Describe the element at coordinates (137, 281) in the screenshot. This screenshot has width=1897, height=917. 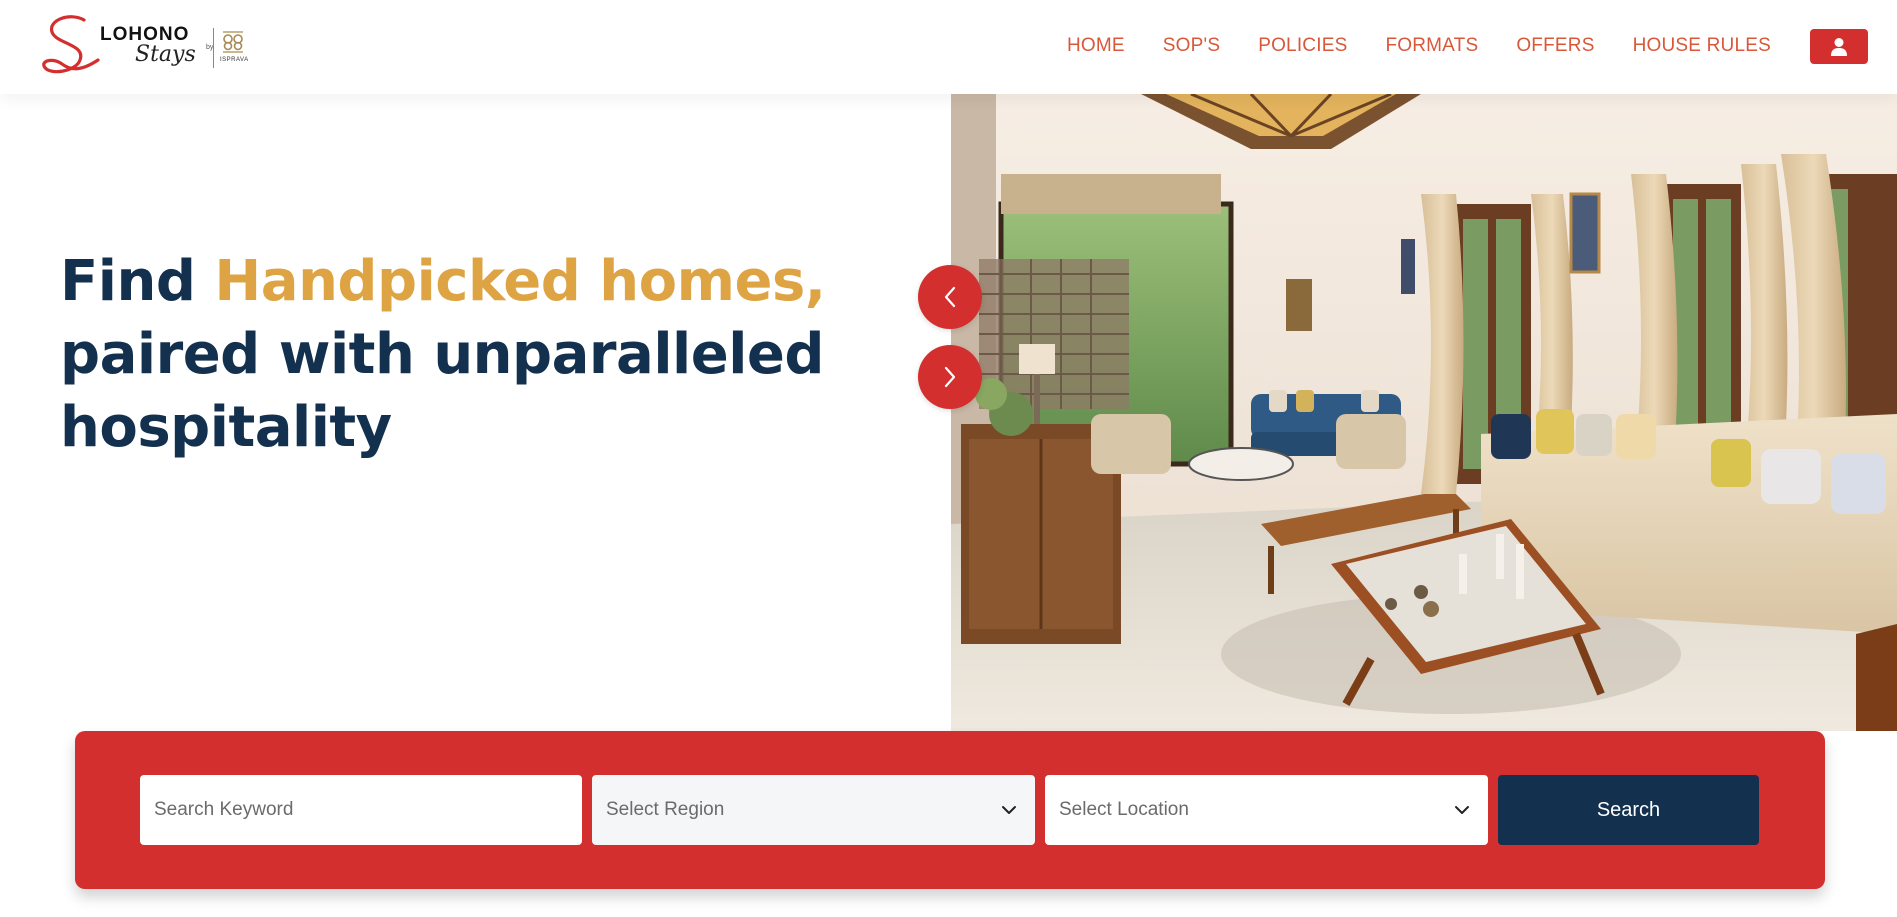
I see `hero-title-lead: Find` at that location.